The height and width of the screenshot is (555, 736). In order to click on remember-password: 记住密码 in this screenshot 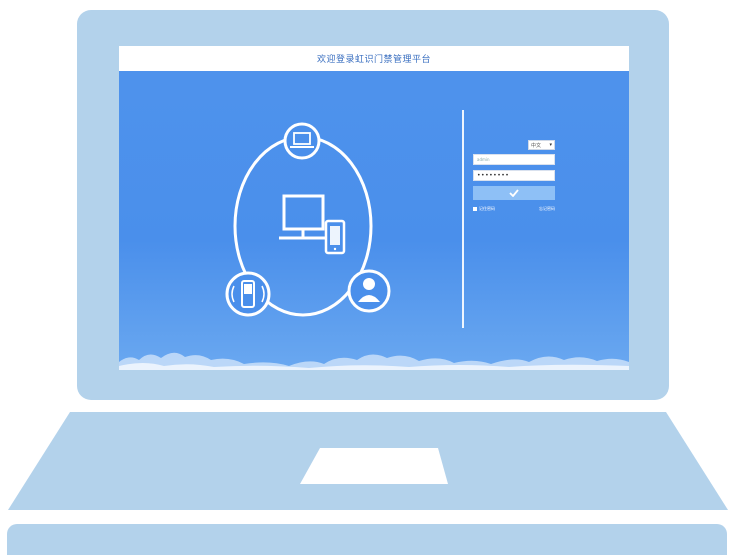, I will do `click(484, 209)`.